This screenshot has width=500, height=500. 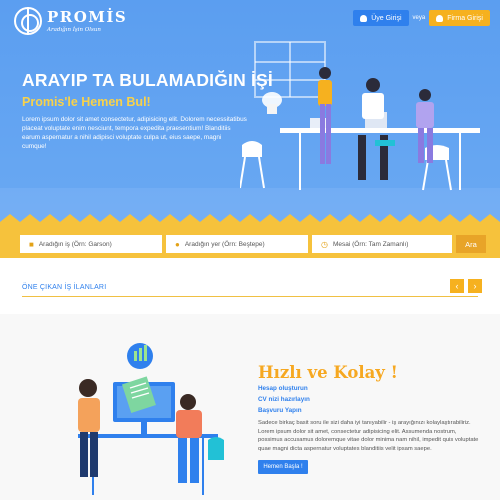 I want to click on search-button: Ara, so click(x=471, y=244).